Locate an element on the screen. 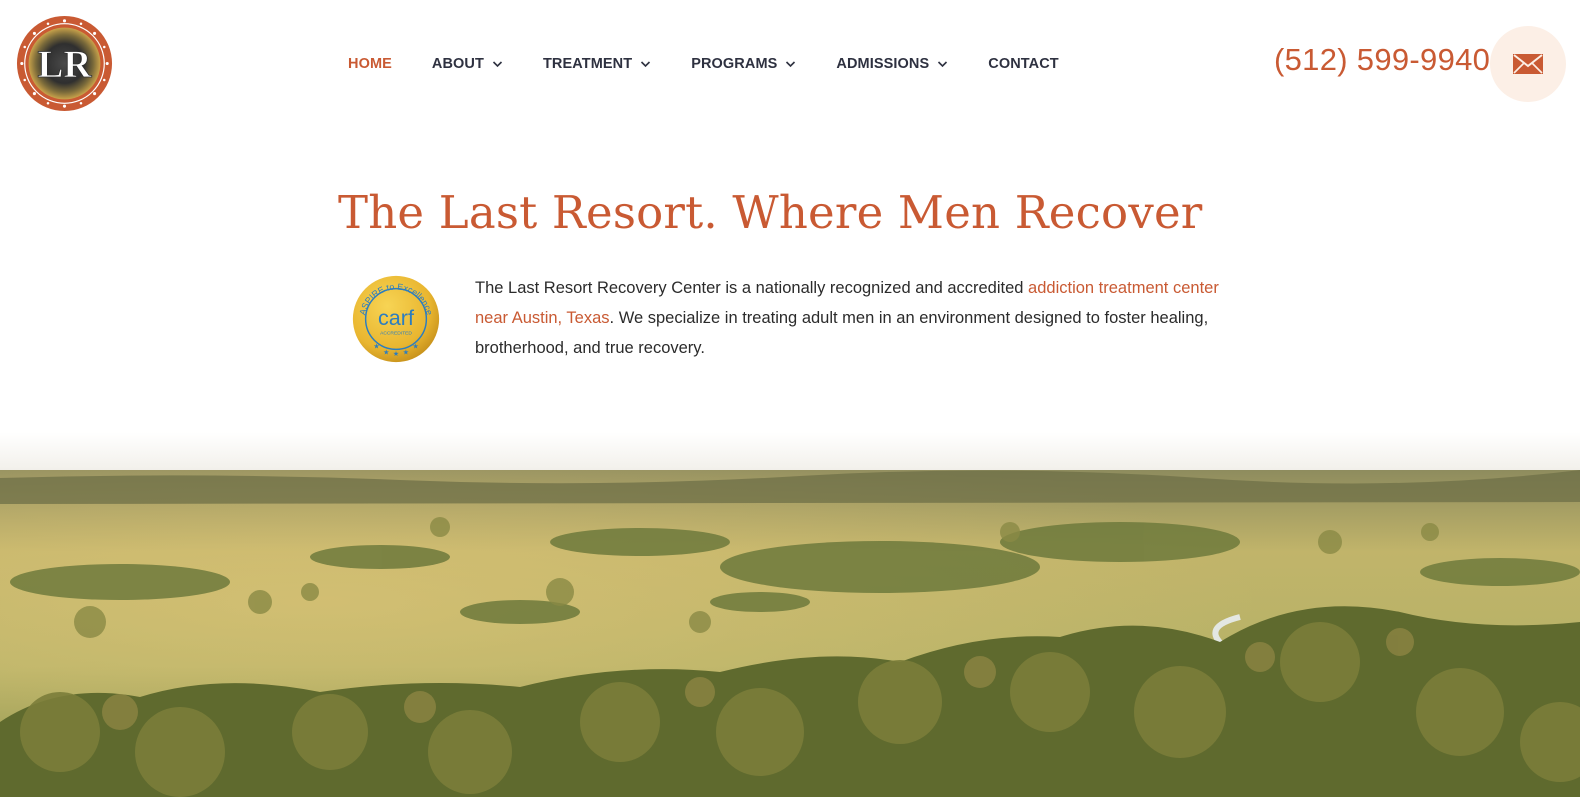  badge-subtext: ACCREDITED is located at coordinates (396, 334).